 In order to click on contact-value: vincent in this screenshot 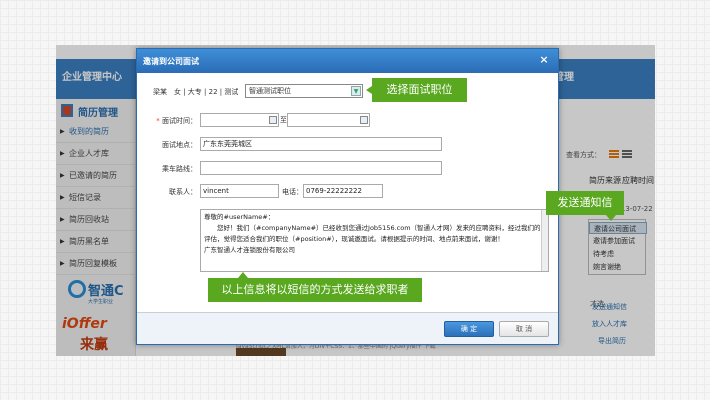, I will do `click(216, 191)`.